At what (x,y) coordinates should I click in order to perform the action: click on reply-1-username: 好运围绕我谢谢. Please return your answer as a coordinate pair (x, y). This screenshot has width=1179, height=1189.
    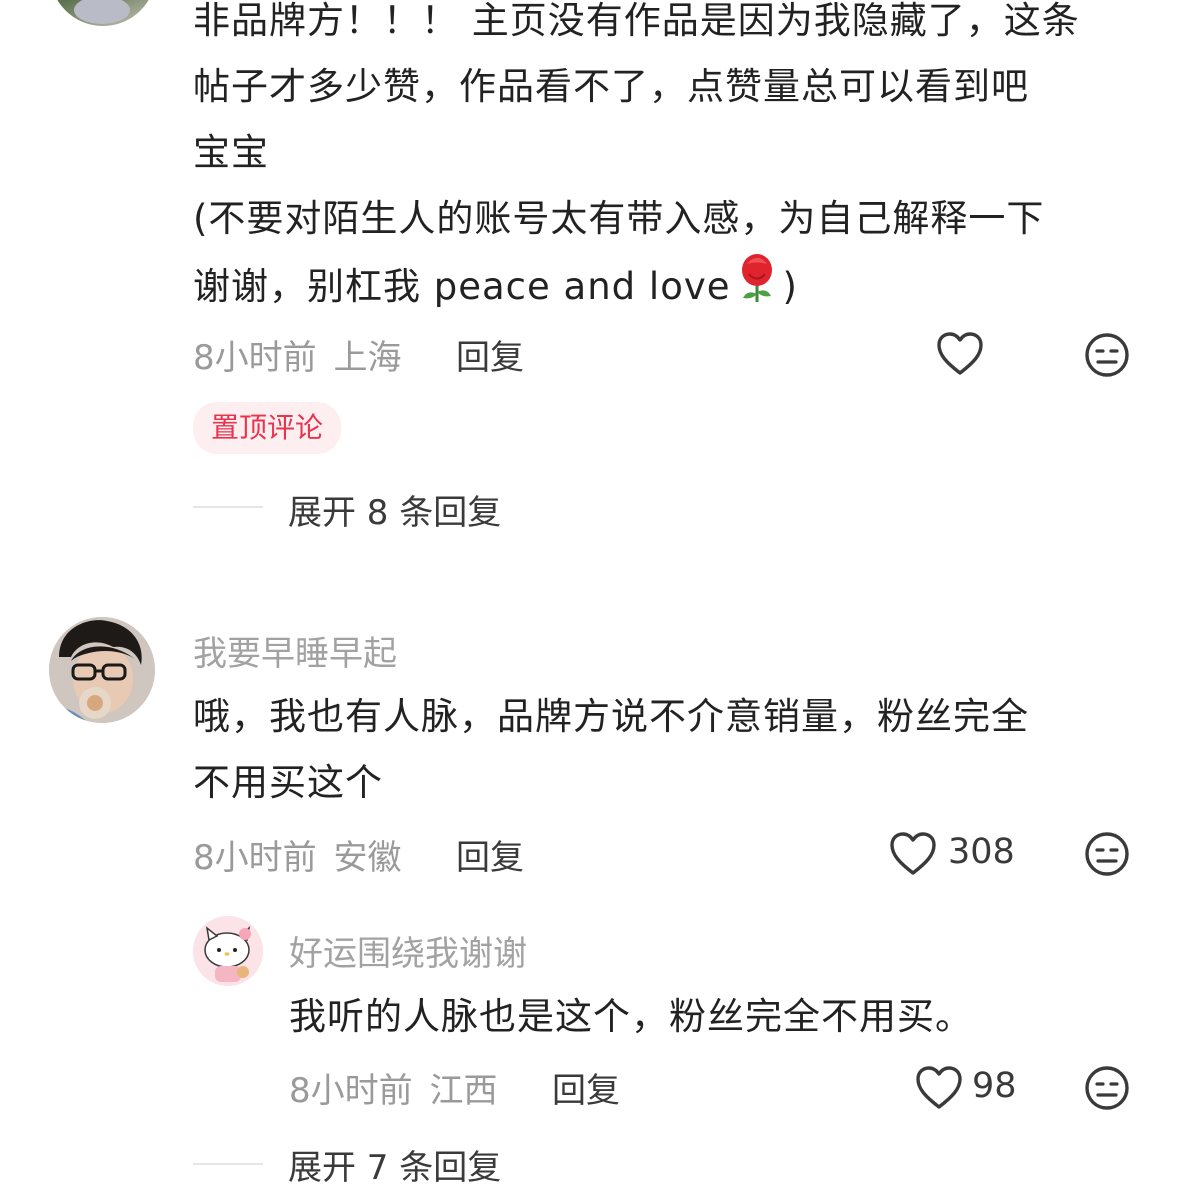
    Looking at the image, I should click on (408, 950).